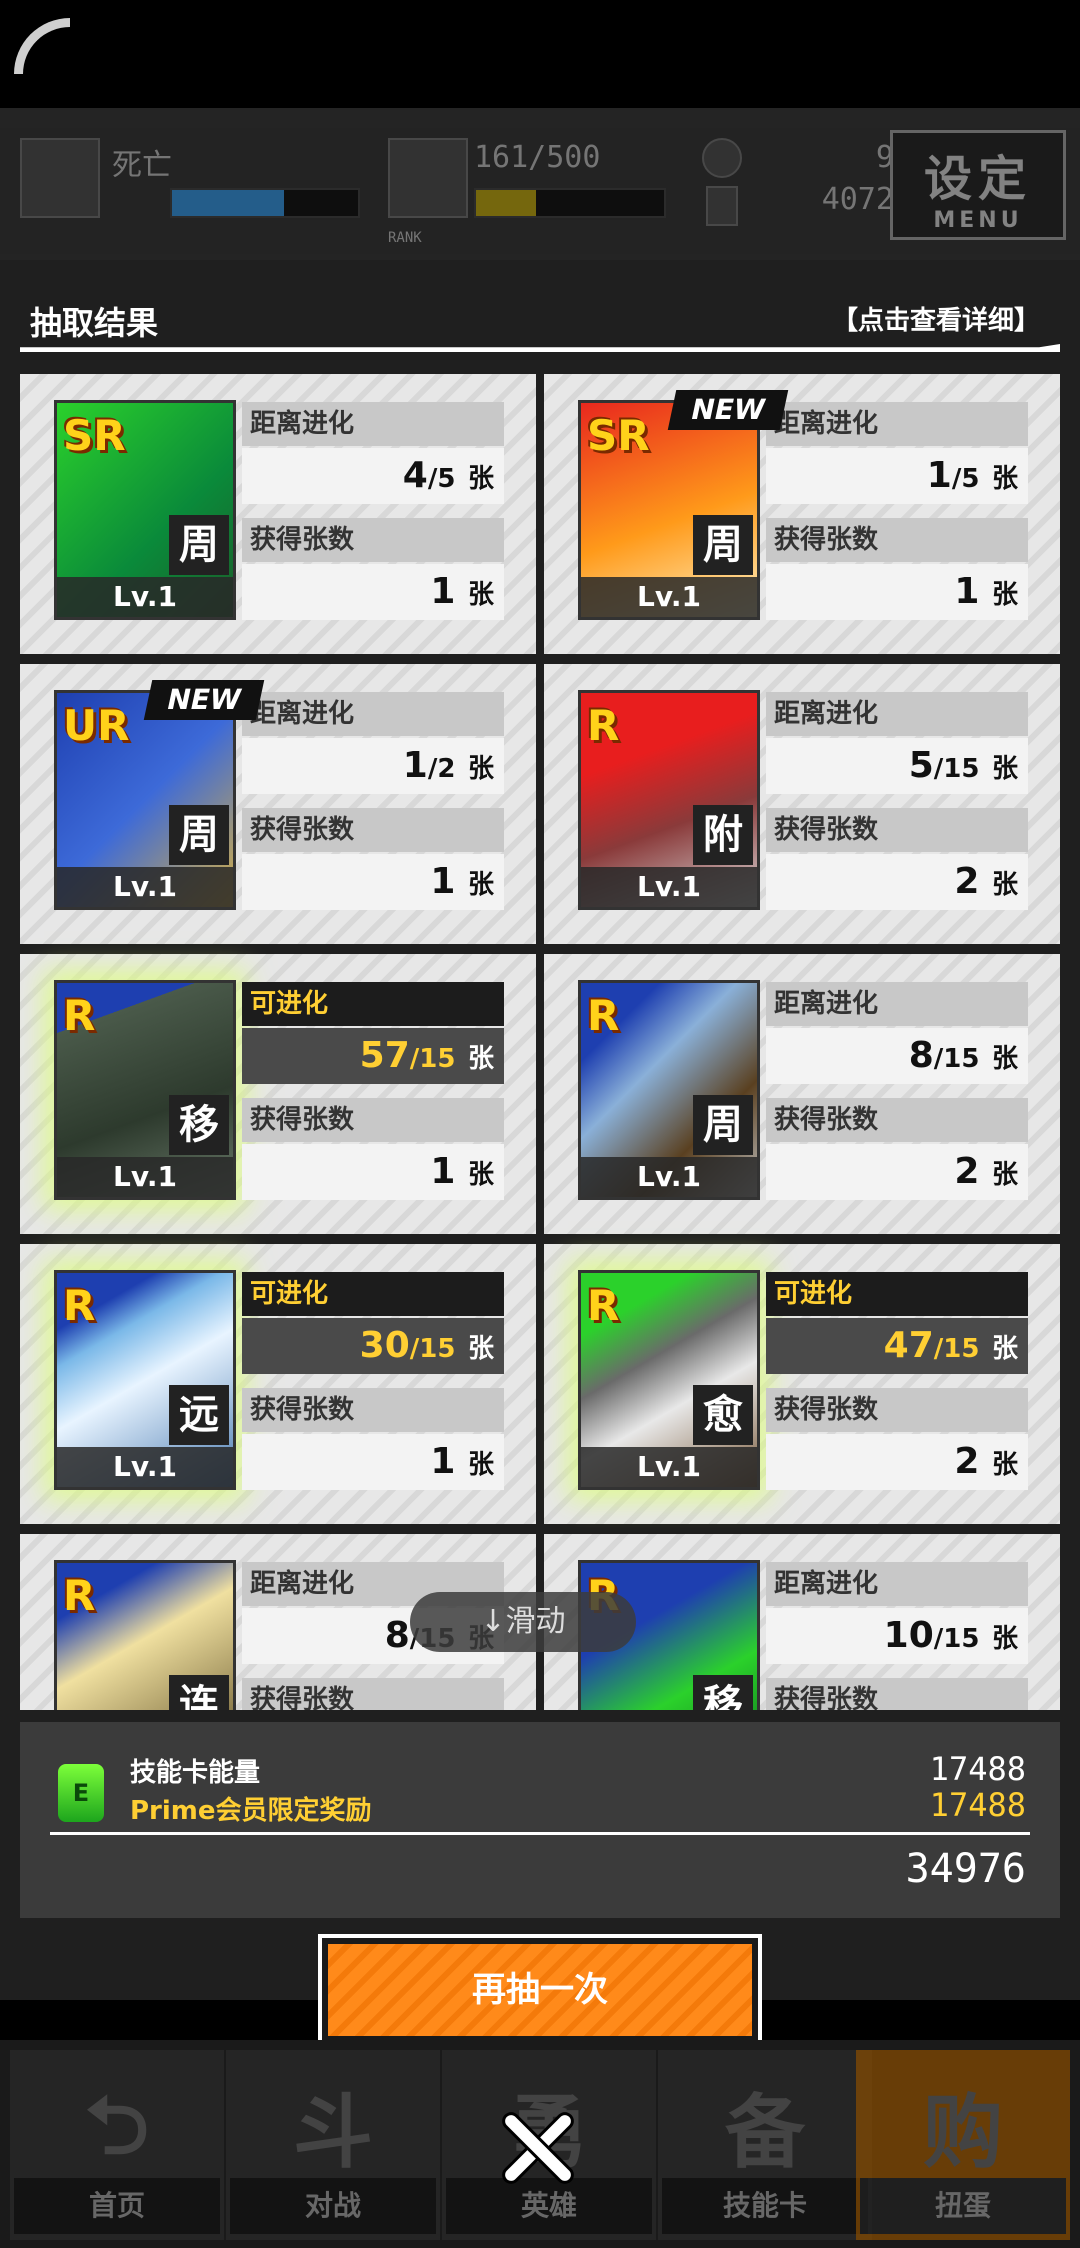 This screenshot has height=2248, width=1080. What do you see at coordinates (373, 766) in the screenshot?
I see `evolve-progress: 1/2 张` at bounding box center [373, 766].